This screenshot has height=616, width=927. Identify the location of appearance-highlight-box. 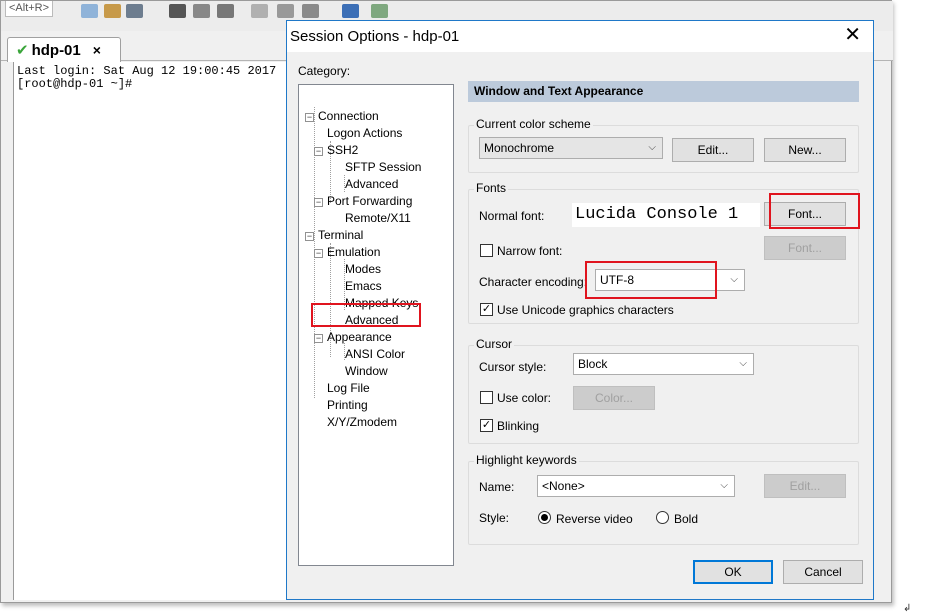
(366, 315).